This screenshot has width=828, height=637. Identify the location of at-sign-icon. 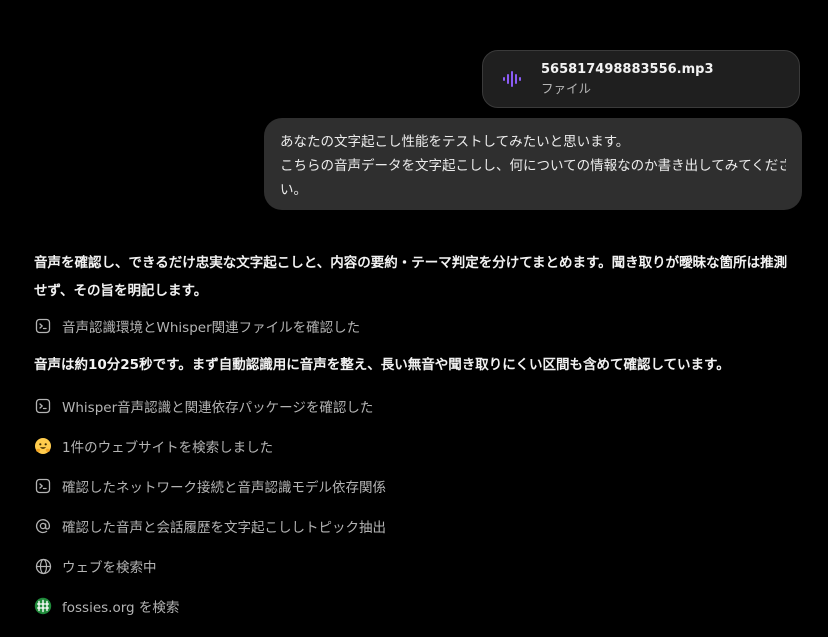
(43, 526).